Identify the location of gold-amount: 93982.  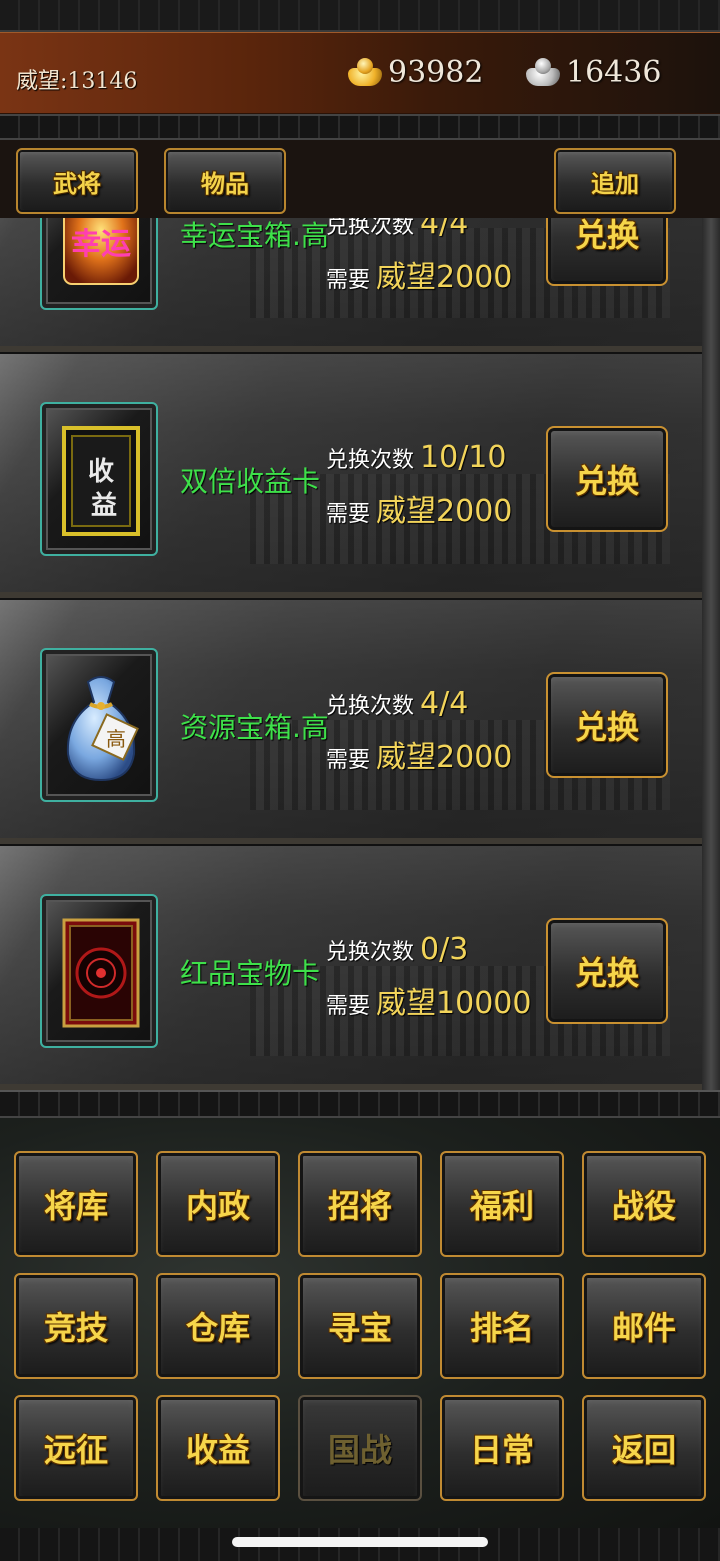
(436, 72).